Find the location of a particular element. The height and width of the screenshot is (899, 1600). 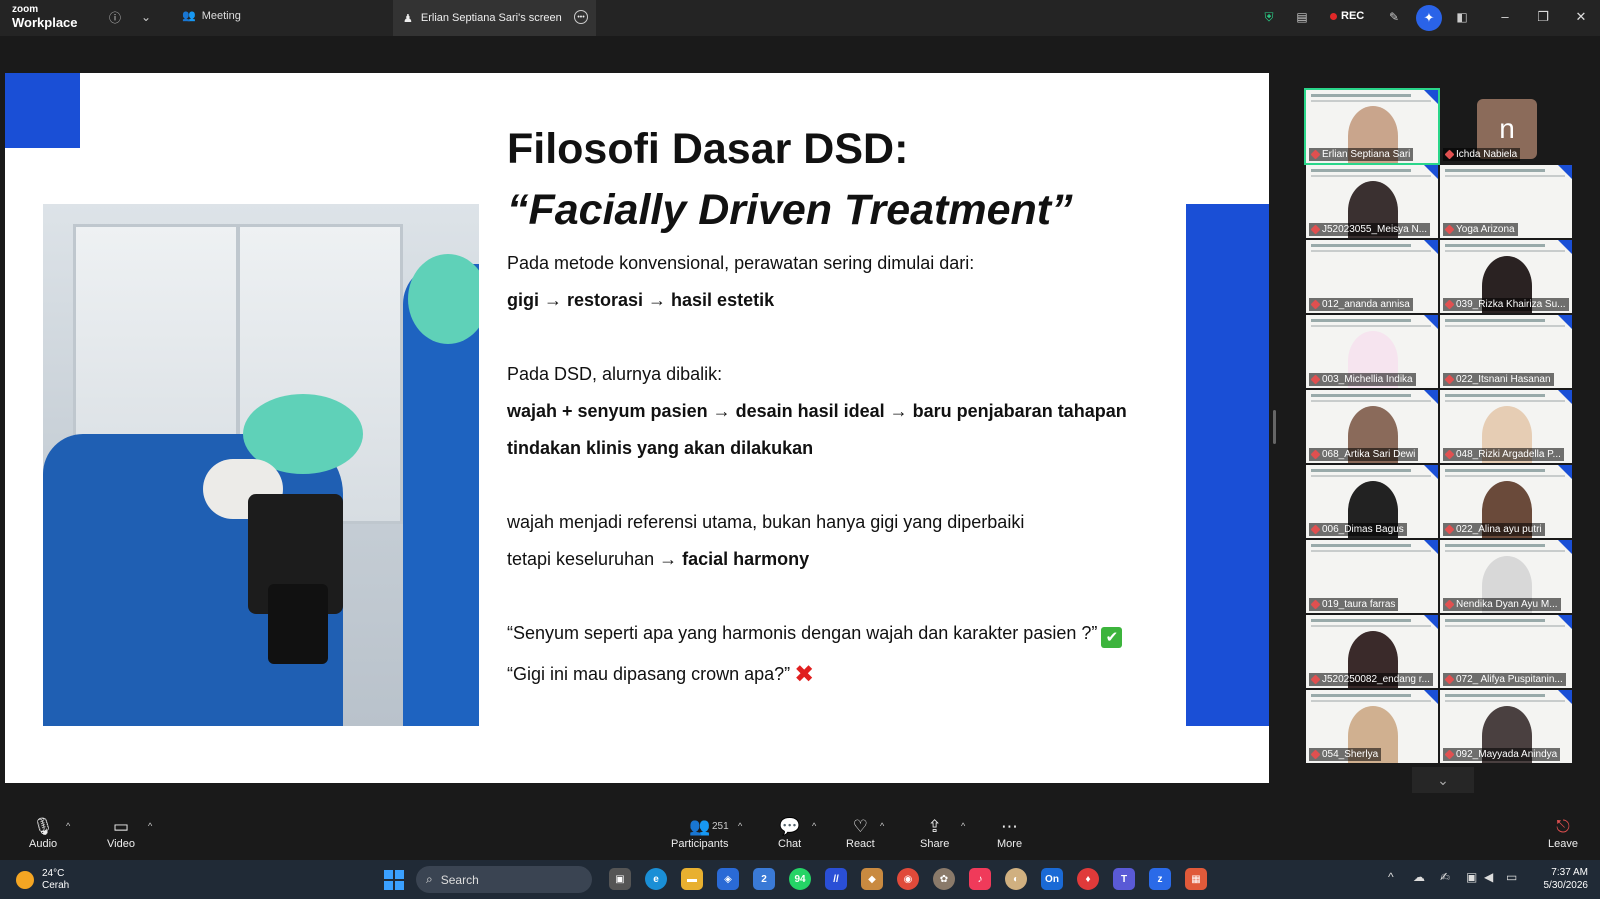

file-explorer-icon: ▬ is located at coordinates (692, 879).